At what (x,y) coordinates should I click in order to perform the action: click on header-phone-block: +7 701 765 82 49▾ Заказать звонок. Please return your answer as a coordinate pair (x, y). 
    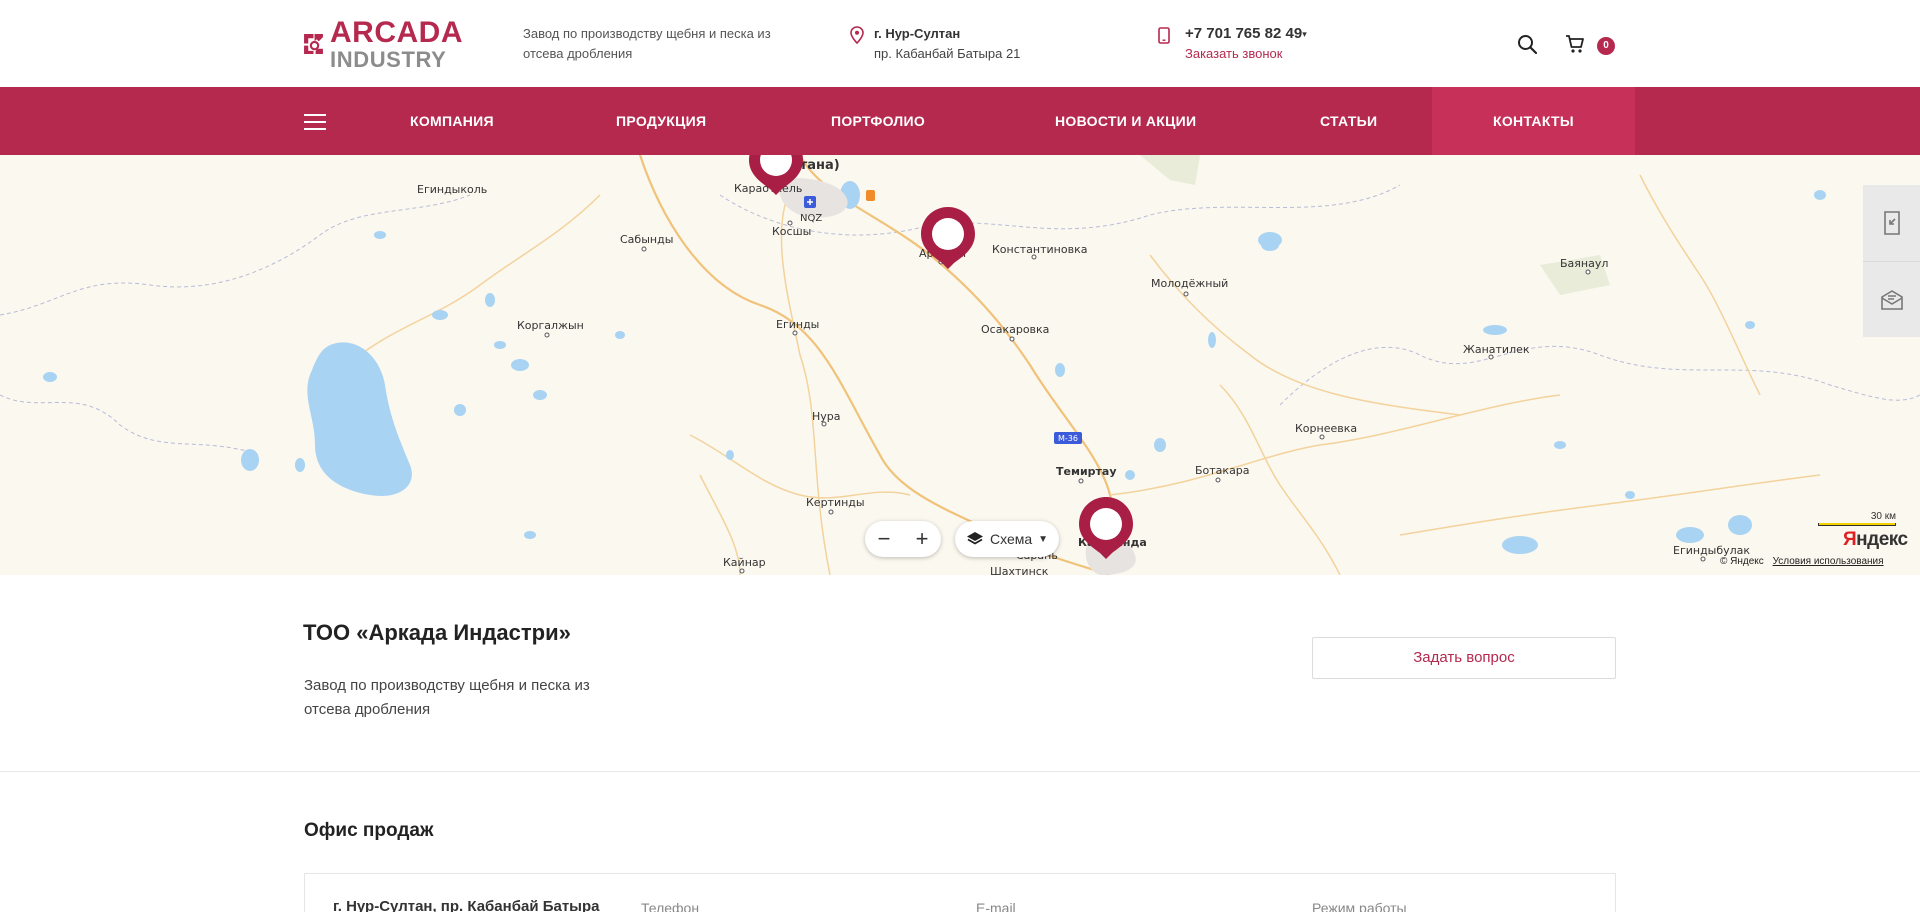
    Looking at the image, I should click on (1232, 44).